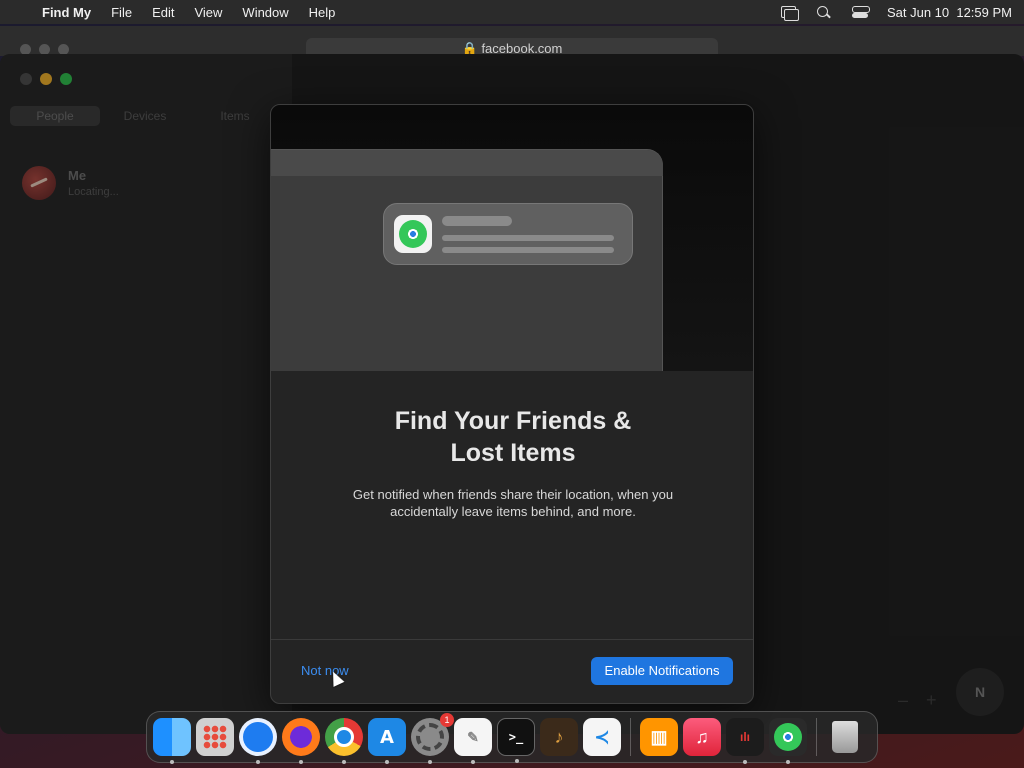 The height and width of the screenshot is (768, 1024). Describe the element at coordinates (949, 12) in the screenshot. I see `menu-datetime: Sat Jun 10 12:59 PM` at that location.